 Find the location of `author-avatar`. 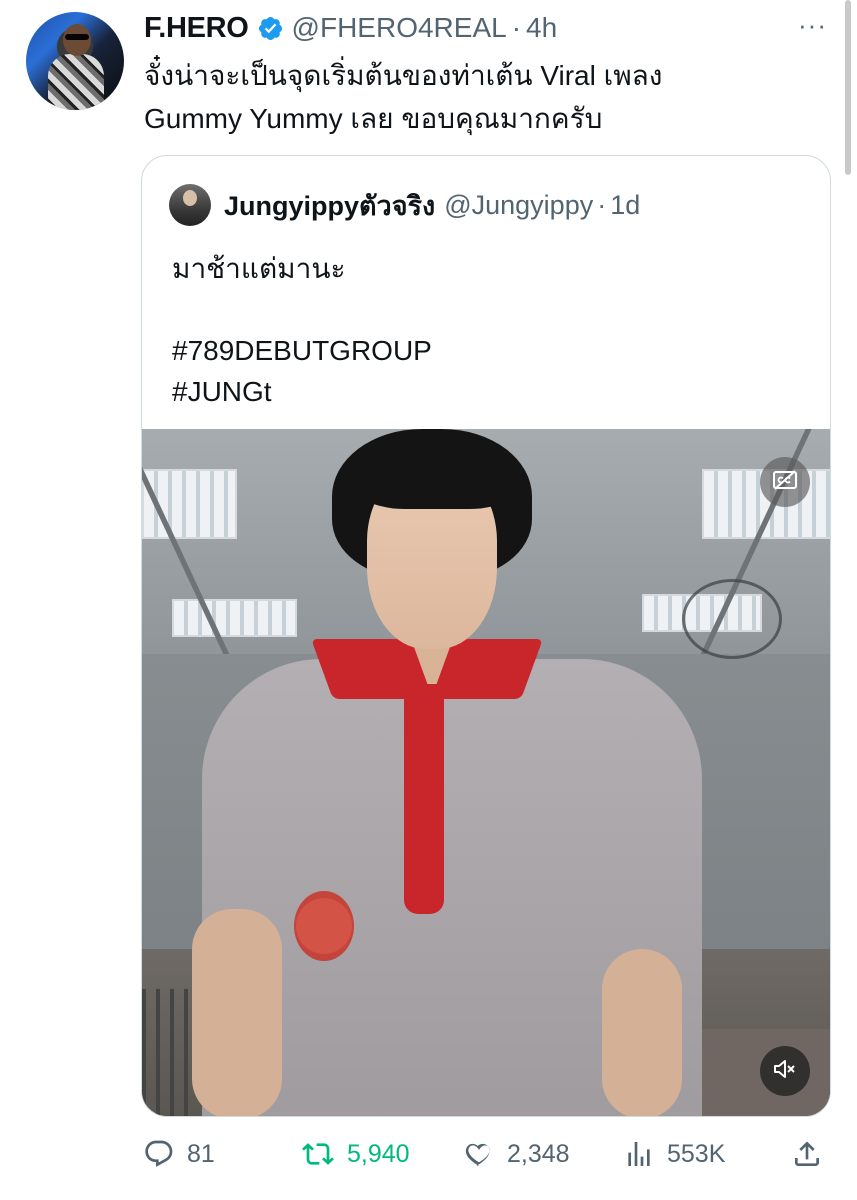

author-avatar is located at coordinates (75, 61).